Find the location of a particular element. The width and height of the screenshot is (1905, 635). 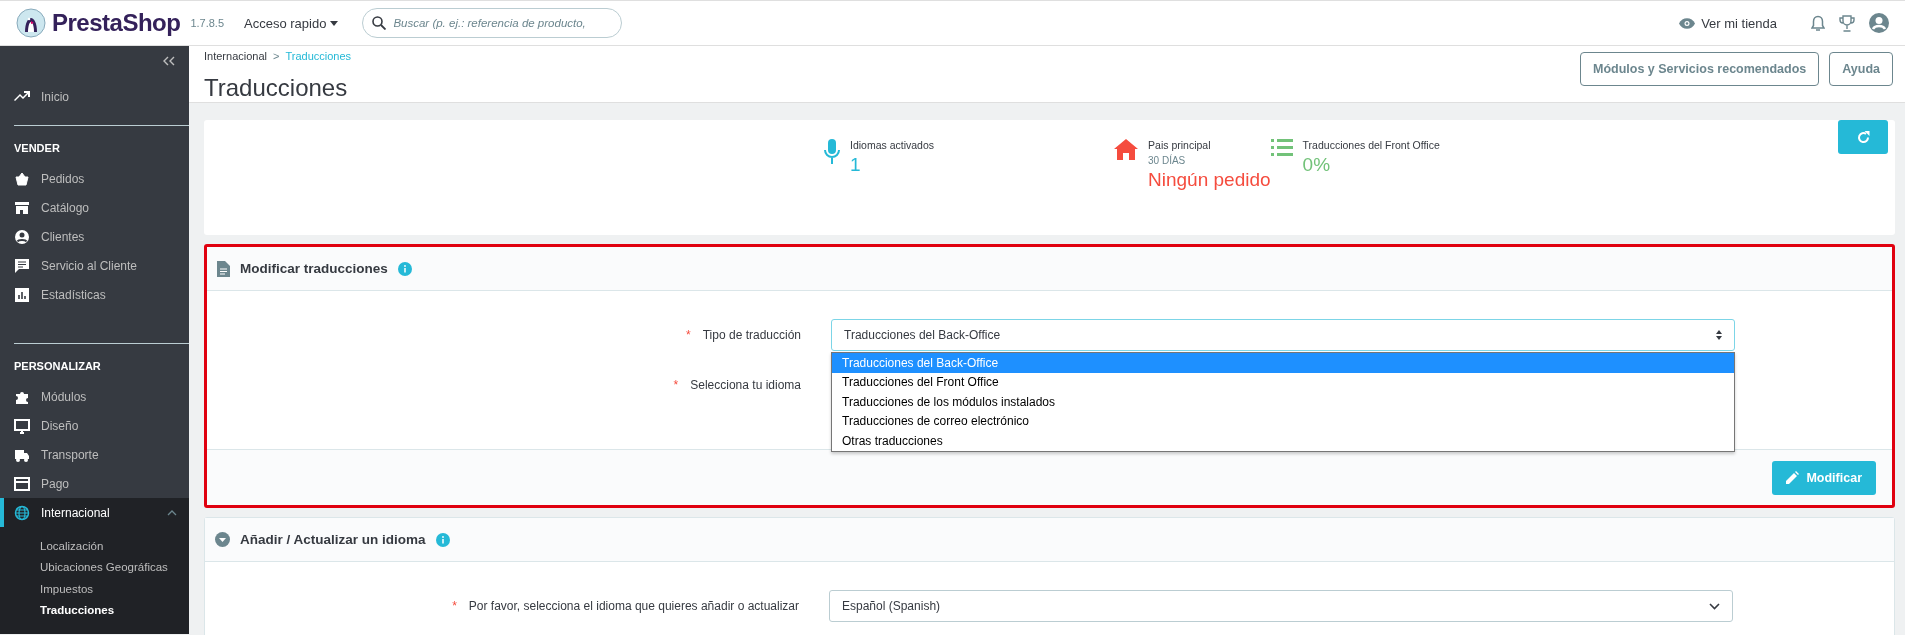

search-field: Buscar (p. ej.: referencia de producto, is located at coordinates (492, 23).